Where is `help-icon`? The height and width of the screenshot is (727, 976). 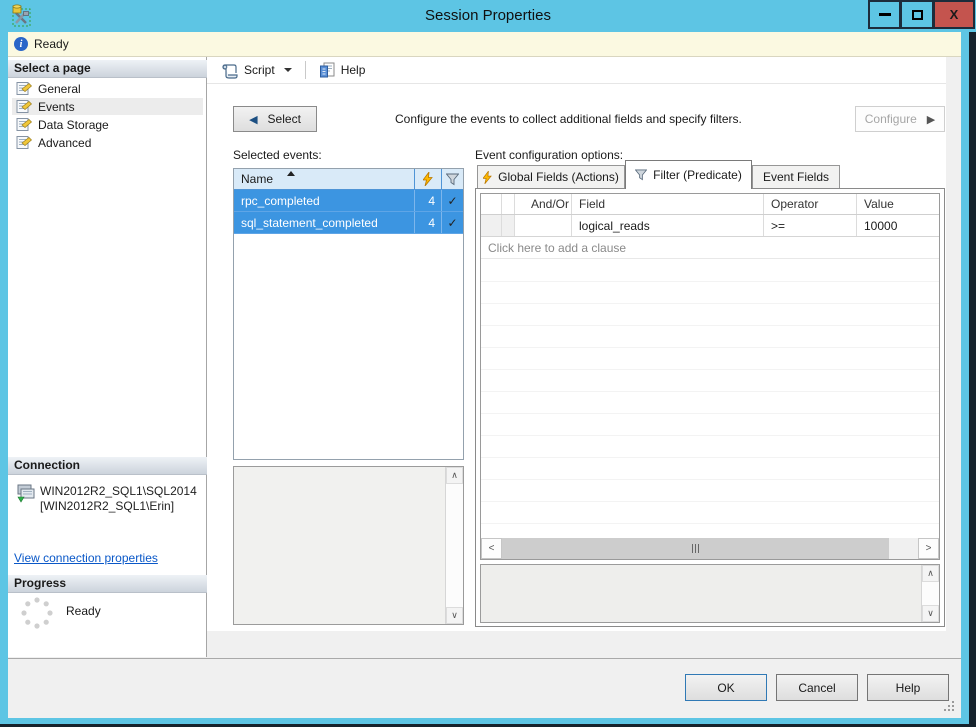
help-icon is located at coordinates (327, 69).